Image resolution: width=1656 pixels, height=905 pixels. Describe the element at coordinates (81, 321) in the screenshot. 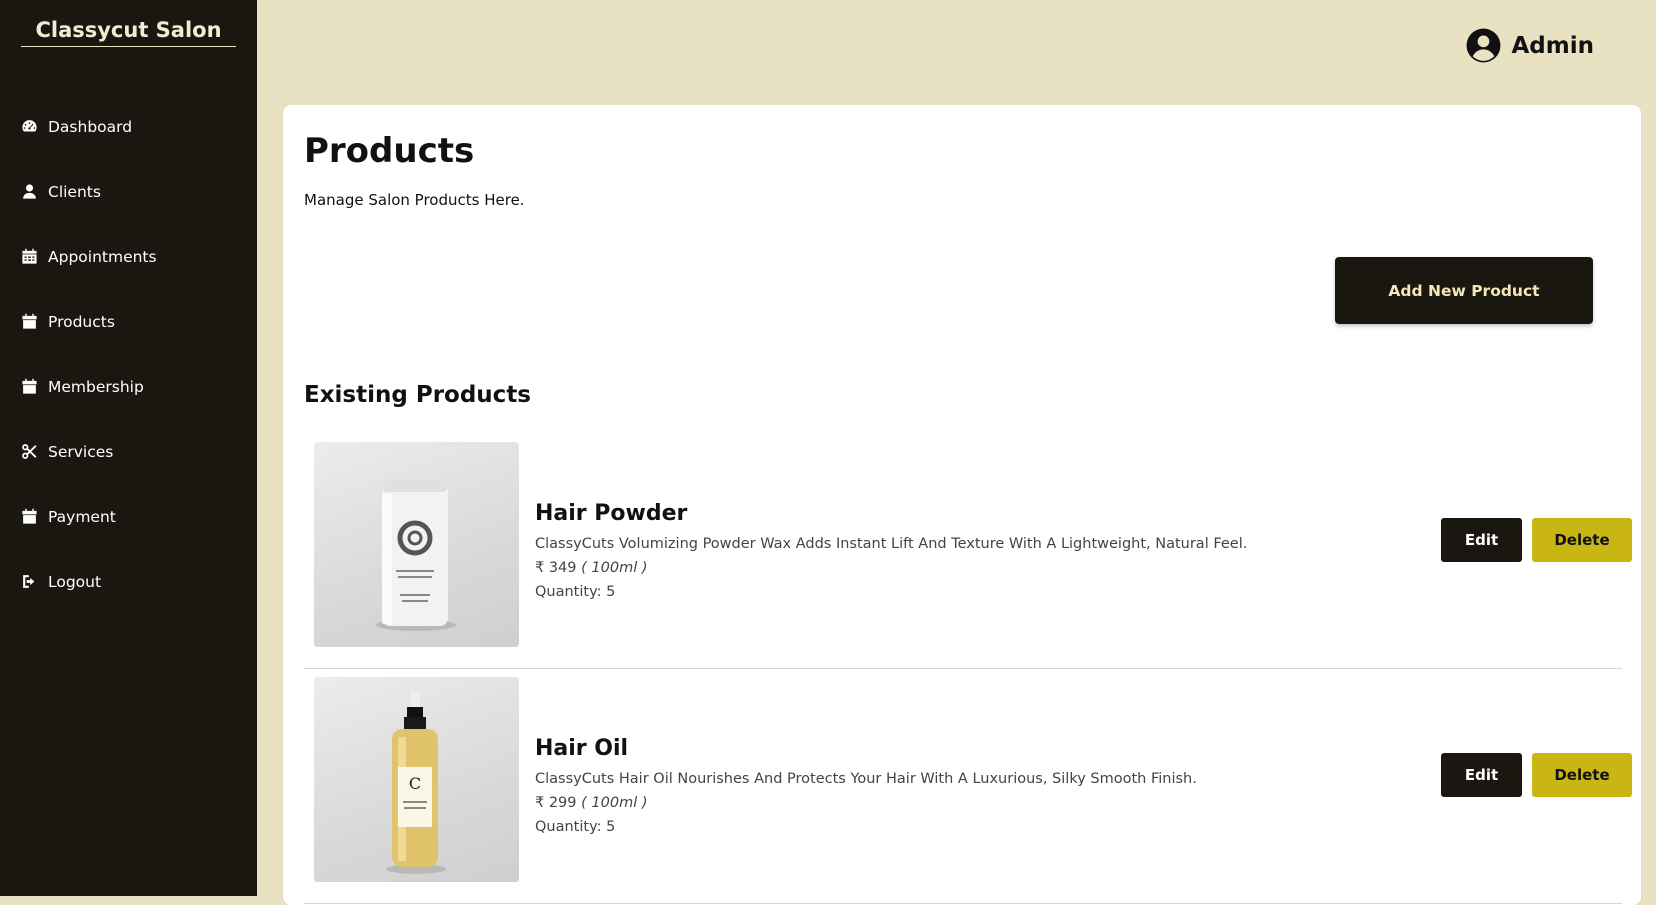

I see `sidebar-item-label: Products` at that location.